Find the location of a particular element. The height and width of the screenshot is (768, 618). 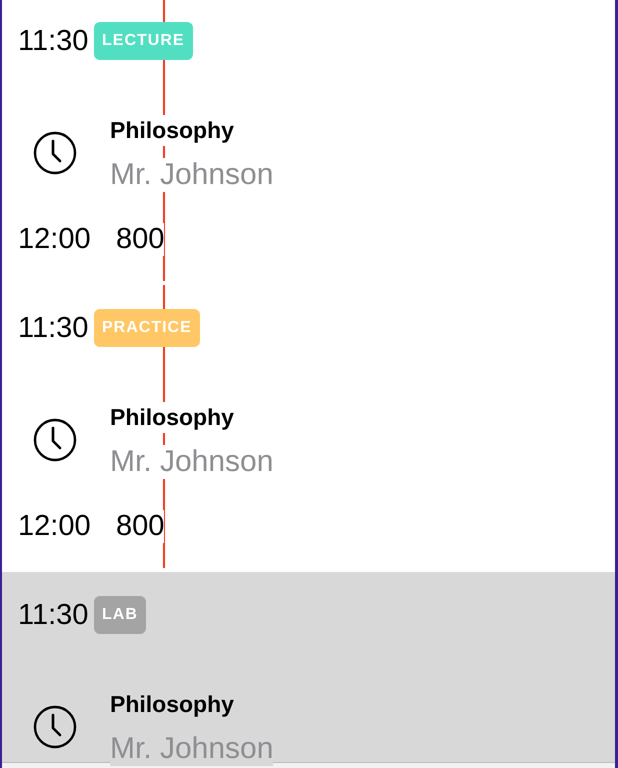

type-tag: LECTURE is located at coordinates (143, 41).